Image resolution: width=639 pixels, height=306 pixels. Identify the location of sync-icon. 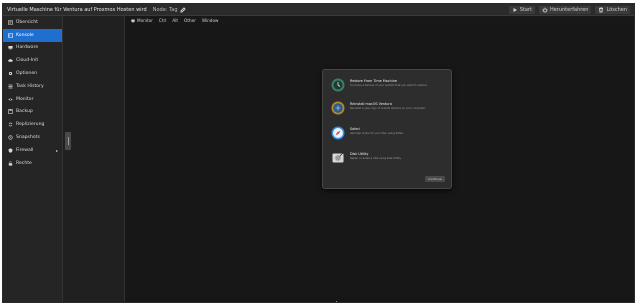
(10, 125).